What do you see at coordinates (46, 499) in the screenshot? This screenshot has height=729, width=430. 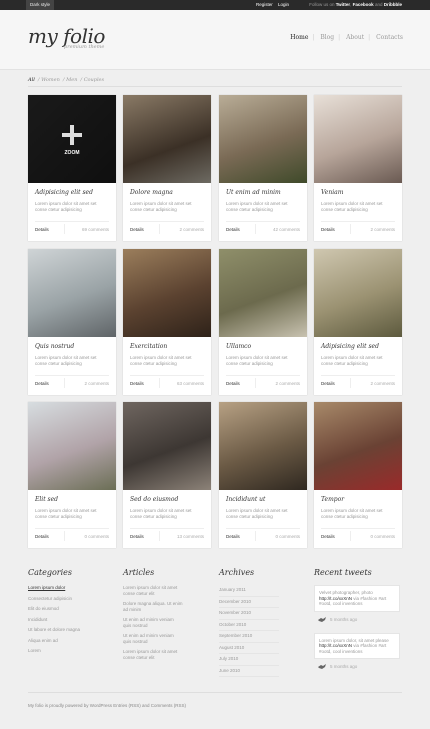 I see `card-title: Elit sed` at bounding box center [46, 499].